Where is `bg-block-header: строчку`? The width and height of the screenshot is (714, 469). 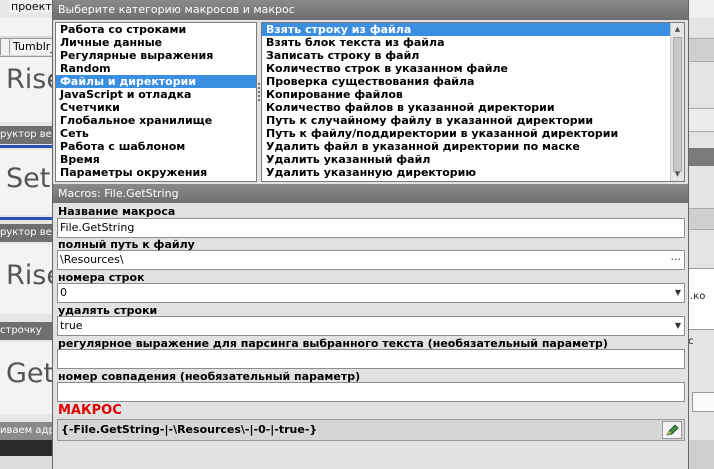
bg-block-header: строчку is located at coordinates (26, 331).